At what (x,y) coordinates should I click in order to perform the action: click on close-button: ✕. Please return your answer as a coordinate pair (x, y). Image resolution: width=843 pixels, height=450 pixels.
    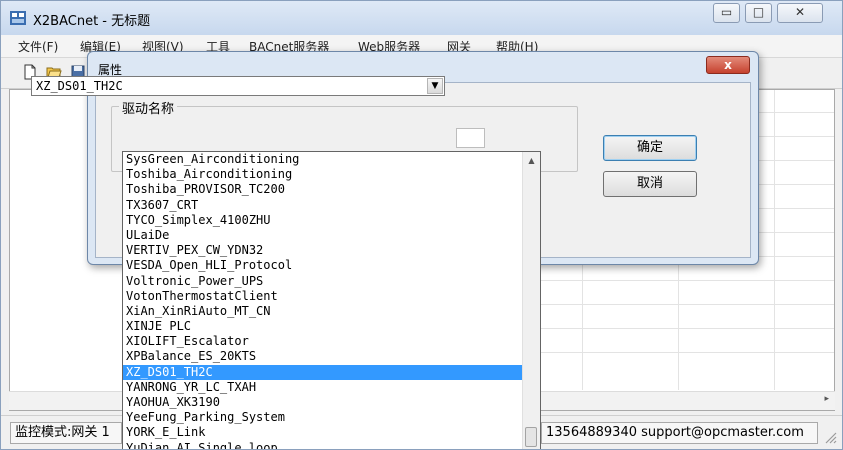
    Looking at the image, I should click on (800, 13).